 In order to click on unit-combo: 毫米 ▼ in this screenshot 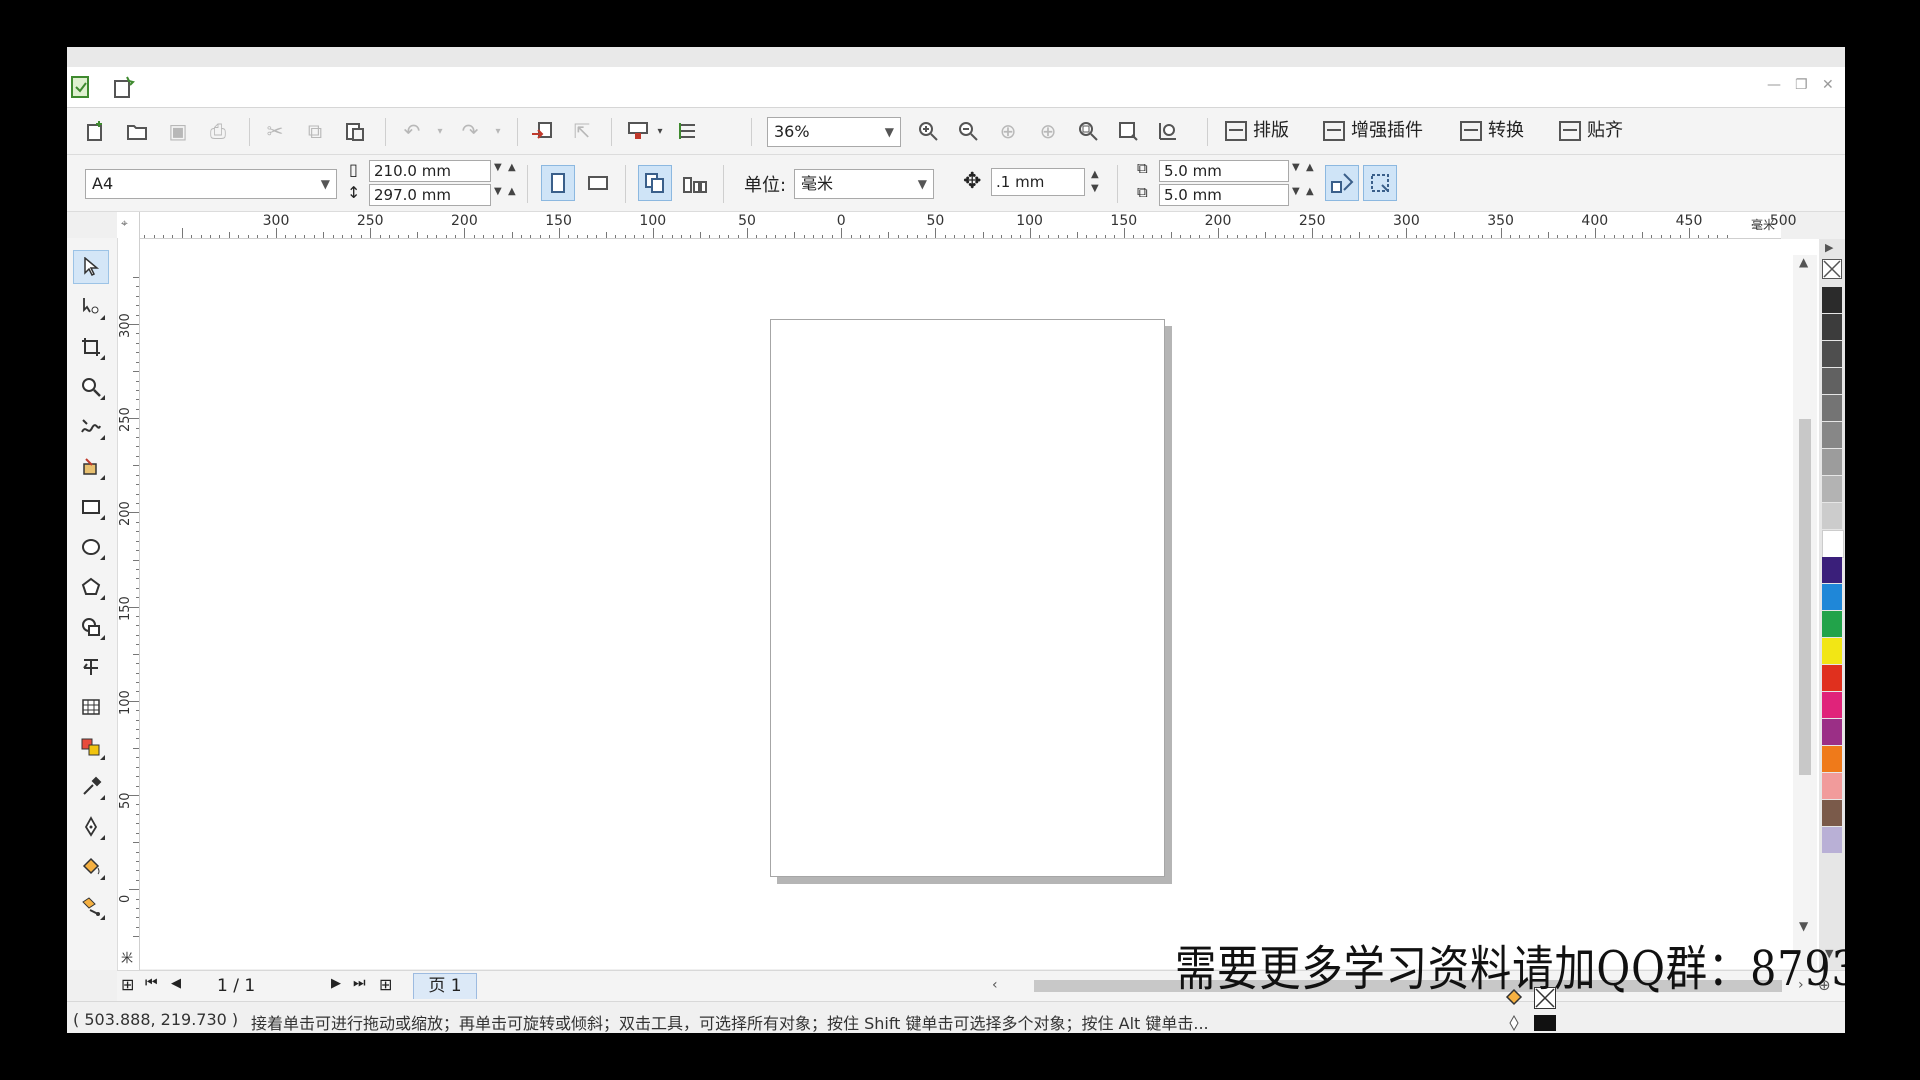, I will do `click(864, 184)`.